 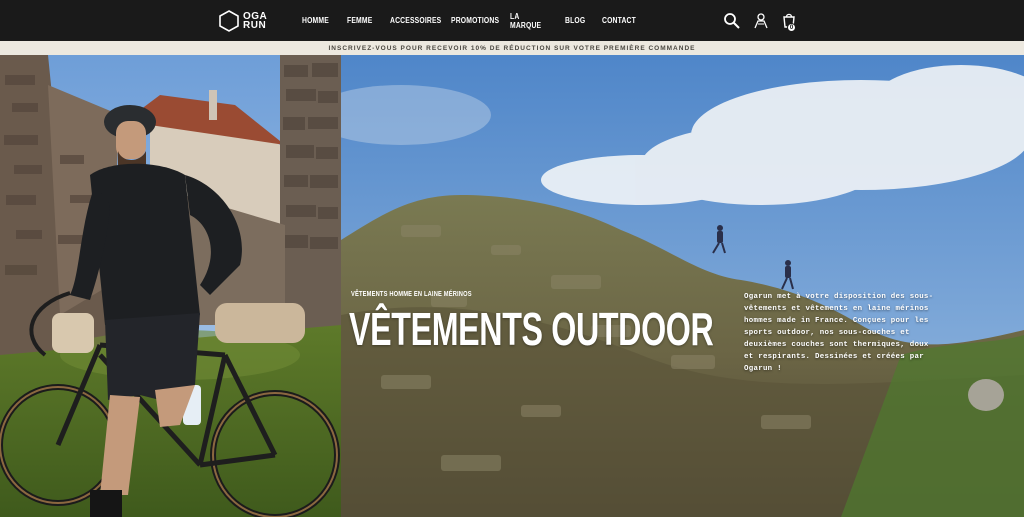 I want to click on nav-item-promotions: PROMOTIONS, so click(x=475, y=20).